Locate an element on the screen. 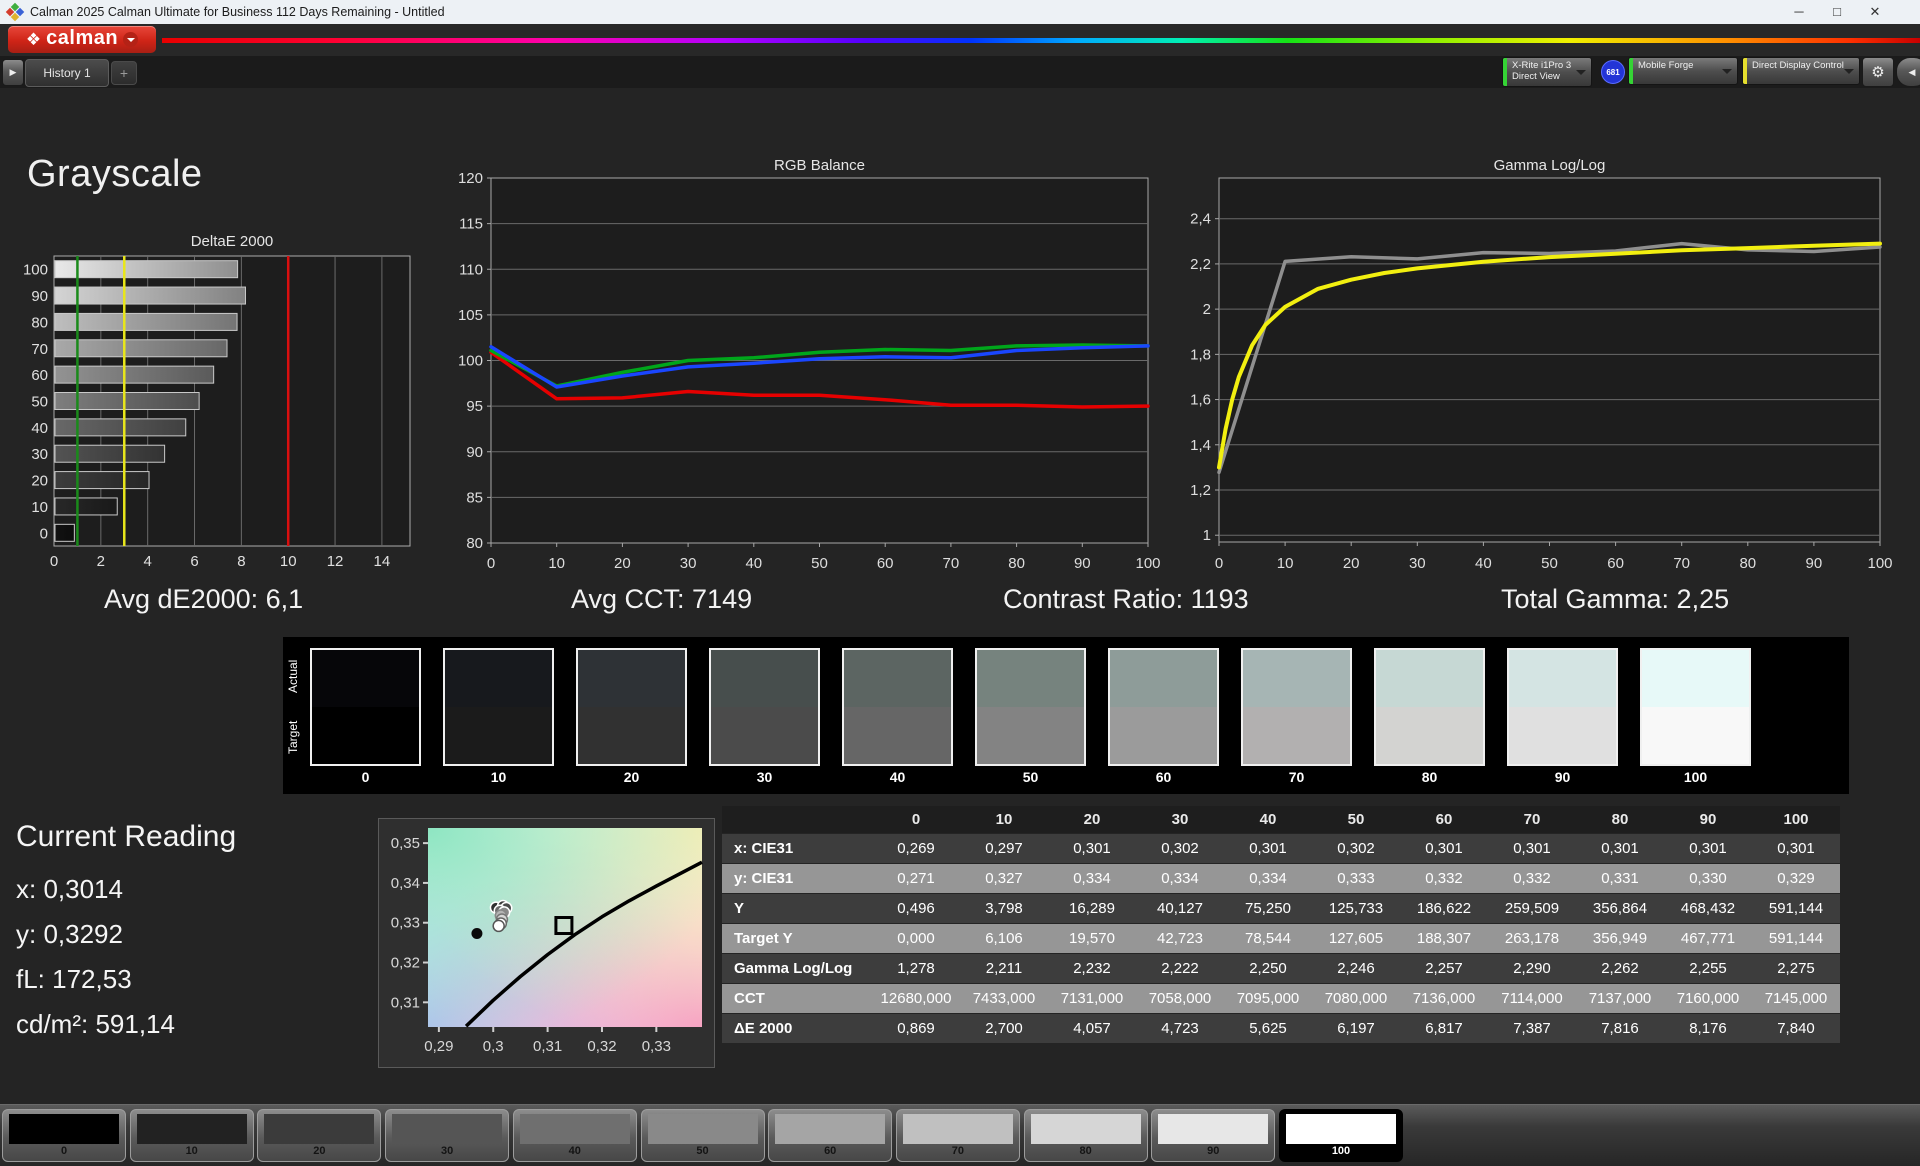  source-dropdown: Mobile Forge is located at coordinates (1683, 71).